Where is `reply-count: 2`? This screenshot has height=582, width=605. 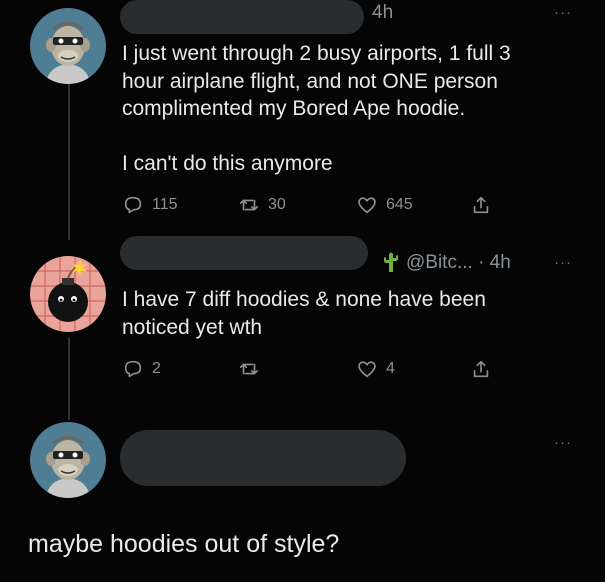 reply-count: 2 is located at coordinates (156, 368).